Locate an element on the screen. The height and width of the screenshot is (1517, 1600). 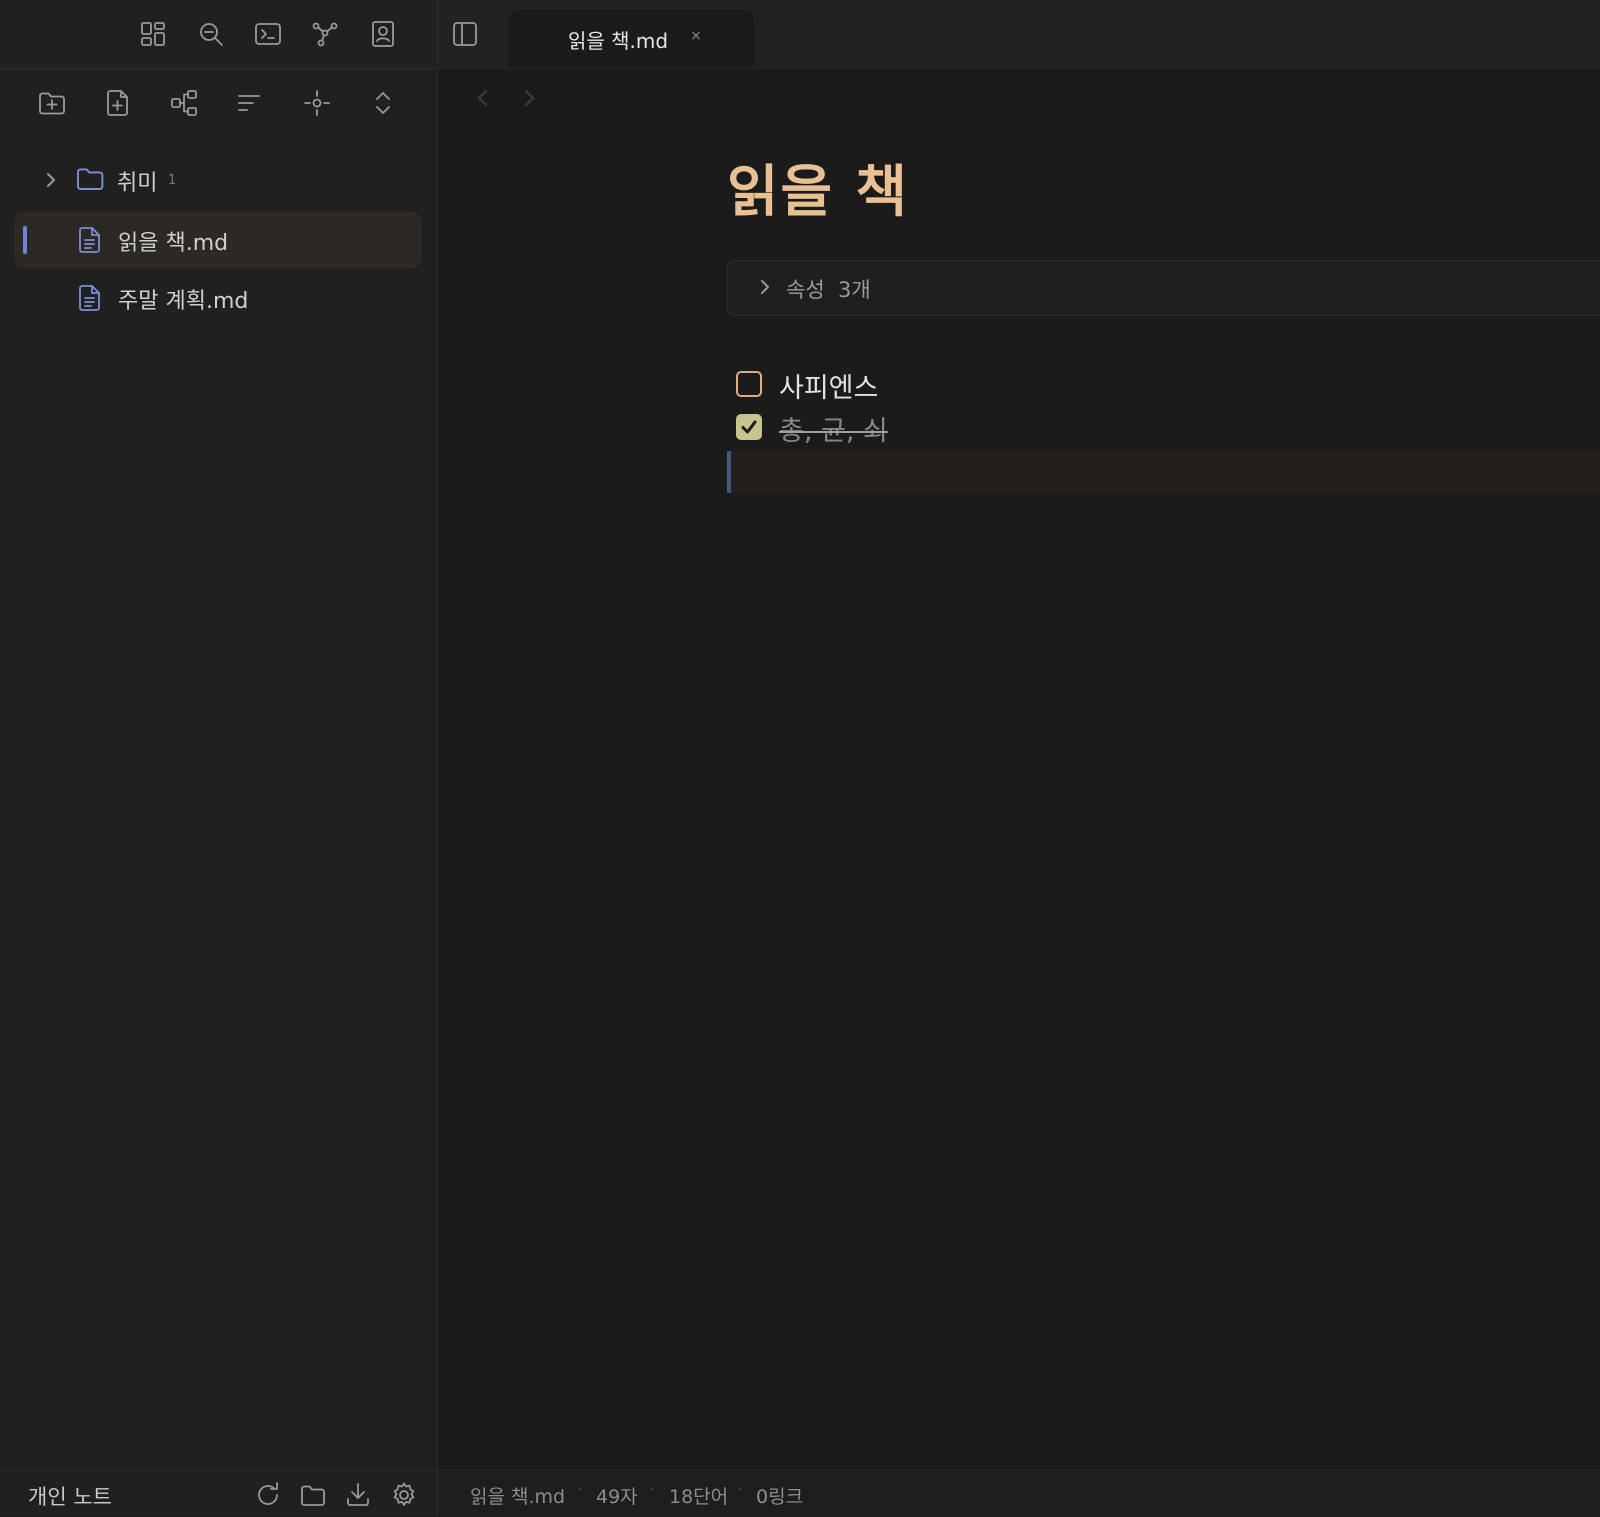
task-text: 사피엔스 is located at coordinates (828, 385).